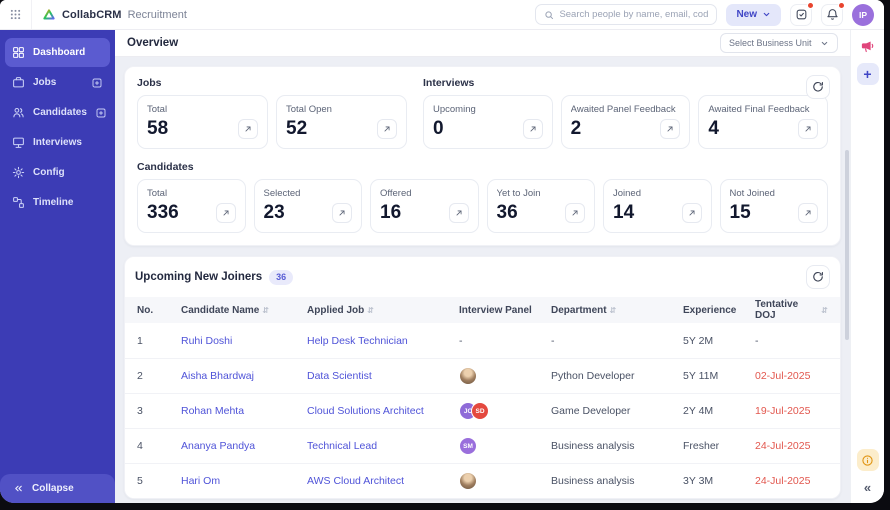 The image size is (890, 510). I want to click on column-header: Applied Job ⇵, so click(383, 310).